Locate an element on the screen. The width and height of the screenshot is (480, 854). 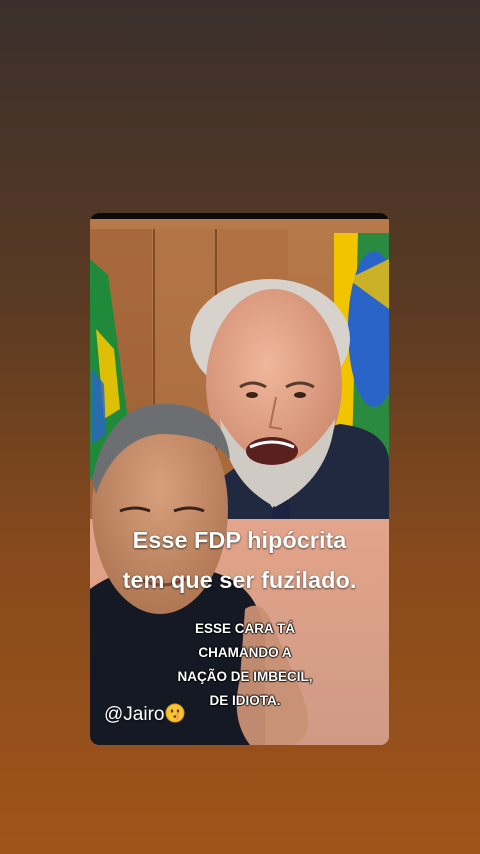
shushing-face-emoji-icon is located at coordinates (175, 713).